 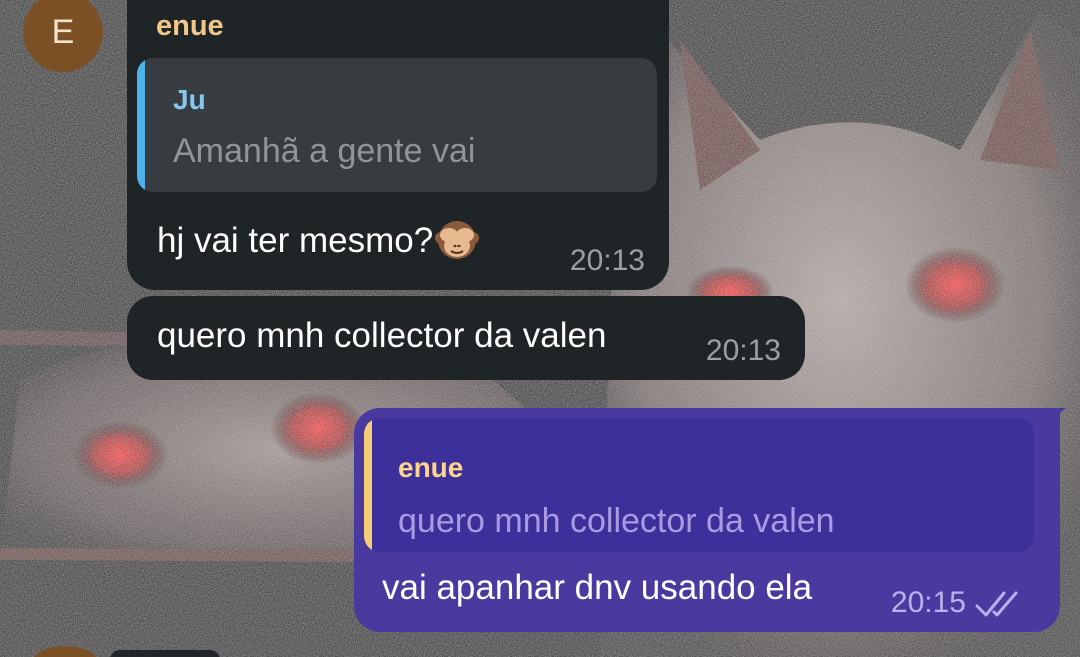 I want to click on sender-name: enue, so click(x=190, y=26).